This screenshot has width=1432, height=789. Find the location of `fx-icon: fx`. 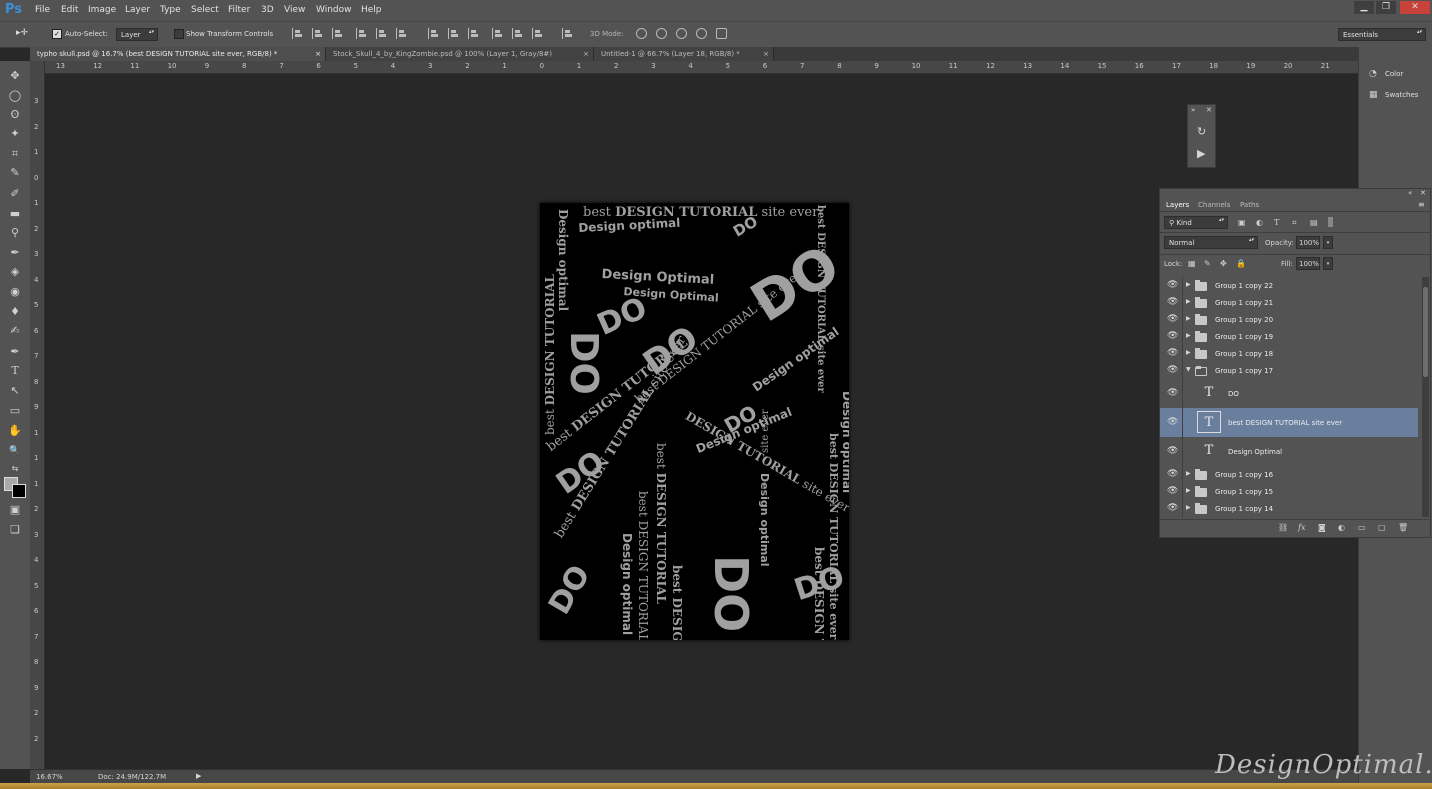

fx-icon: fx is located at coordinates (1301, 527).